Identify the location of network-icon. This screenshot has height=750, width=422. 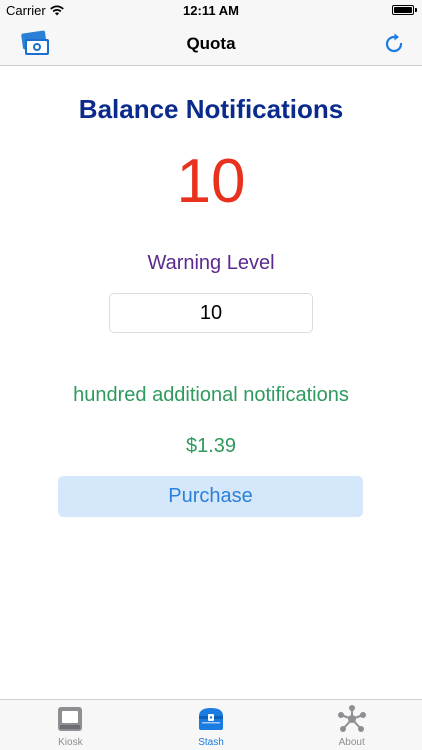
(351, 718).